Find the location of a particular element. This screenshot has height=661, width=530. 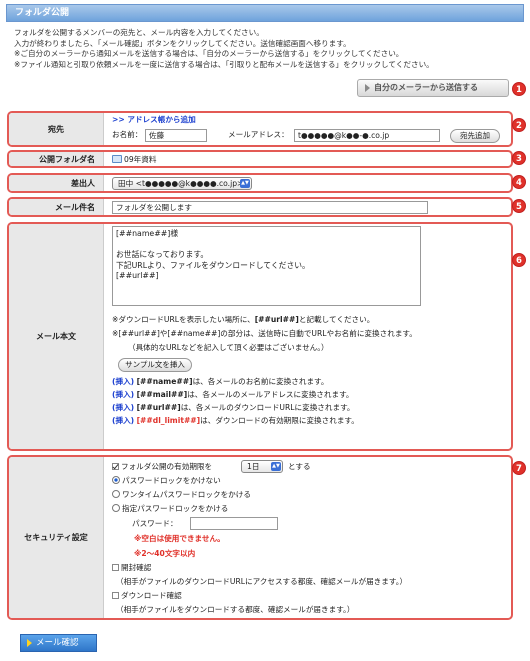

insert-row-dl-limit: (挿入) [##dl_limit##]は、ダウンロードの有効期限に変換されます。 is located at coordinates (235, 421).